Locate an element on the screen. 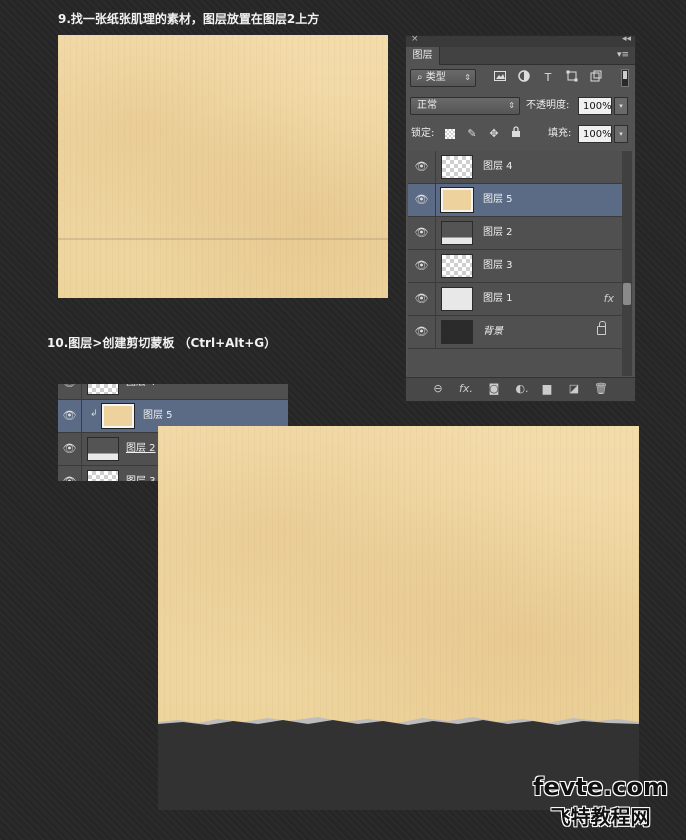  filter-type-select: ⌕ 类型 ⇕ is located at coordinates (443, 78).